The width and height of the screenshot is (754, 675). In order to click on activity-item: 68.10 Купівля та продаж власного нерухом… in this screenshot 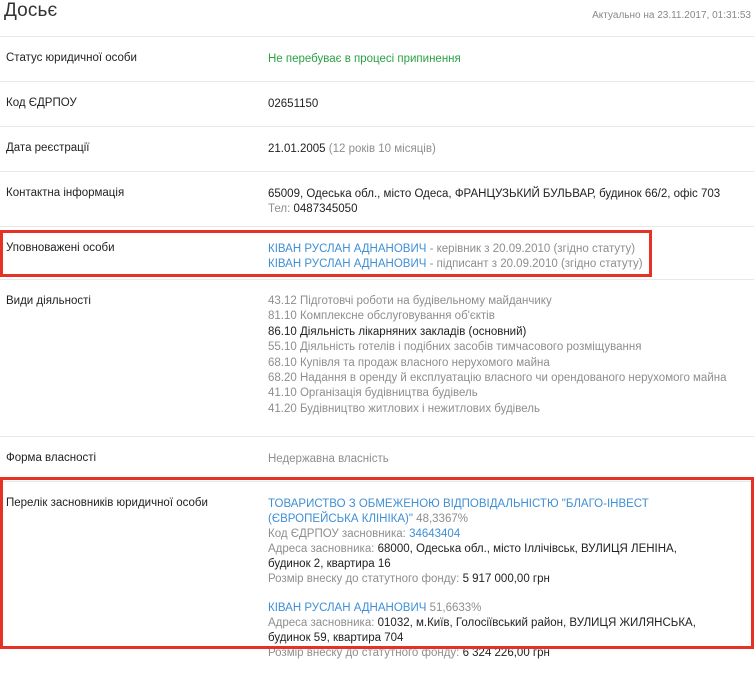, I will do `click(409, 362)`.